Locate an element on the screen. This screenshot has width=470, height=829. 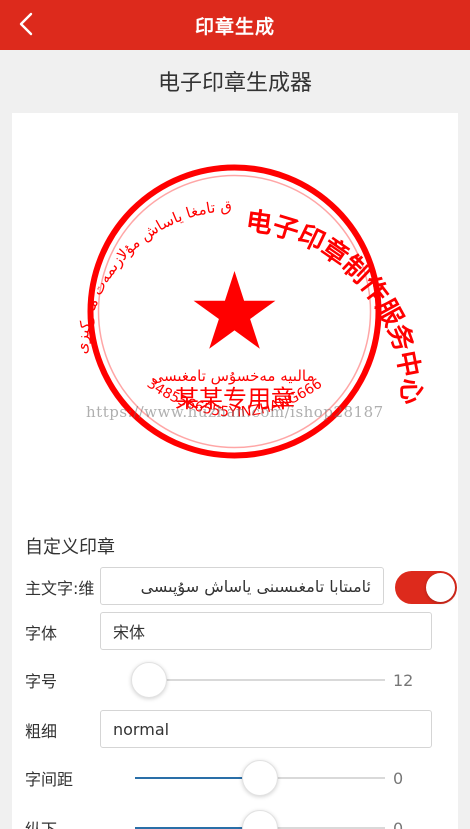
back-button is located at coordinates (26, 24).